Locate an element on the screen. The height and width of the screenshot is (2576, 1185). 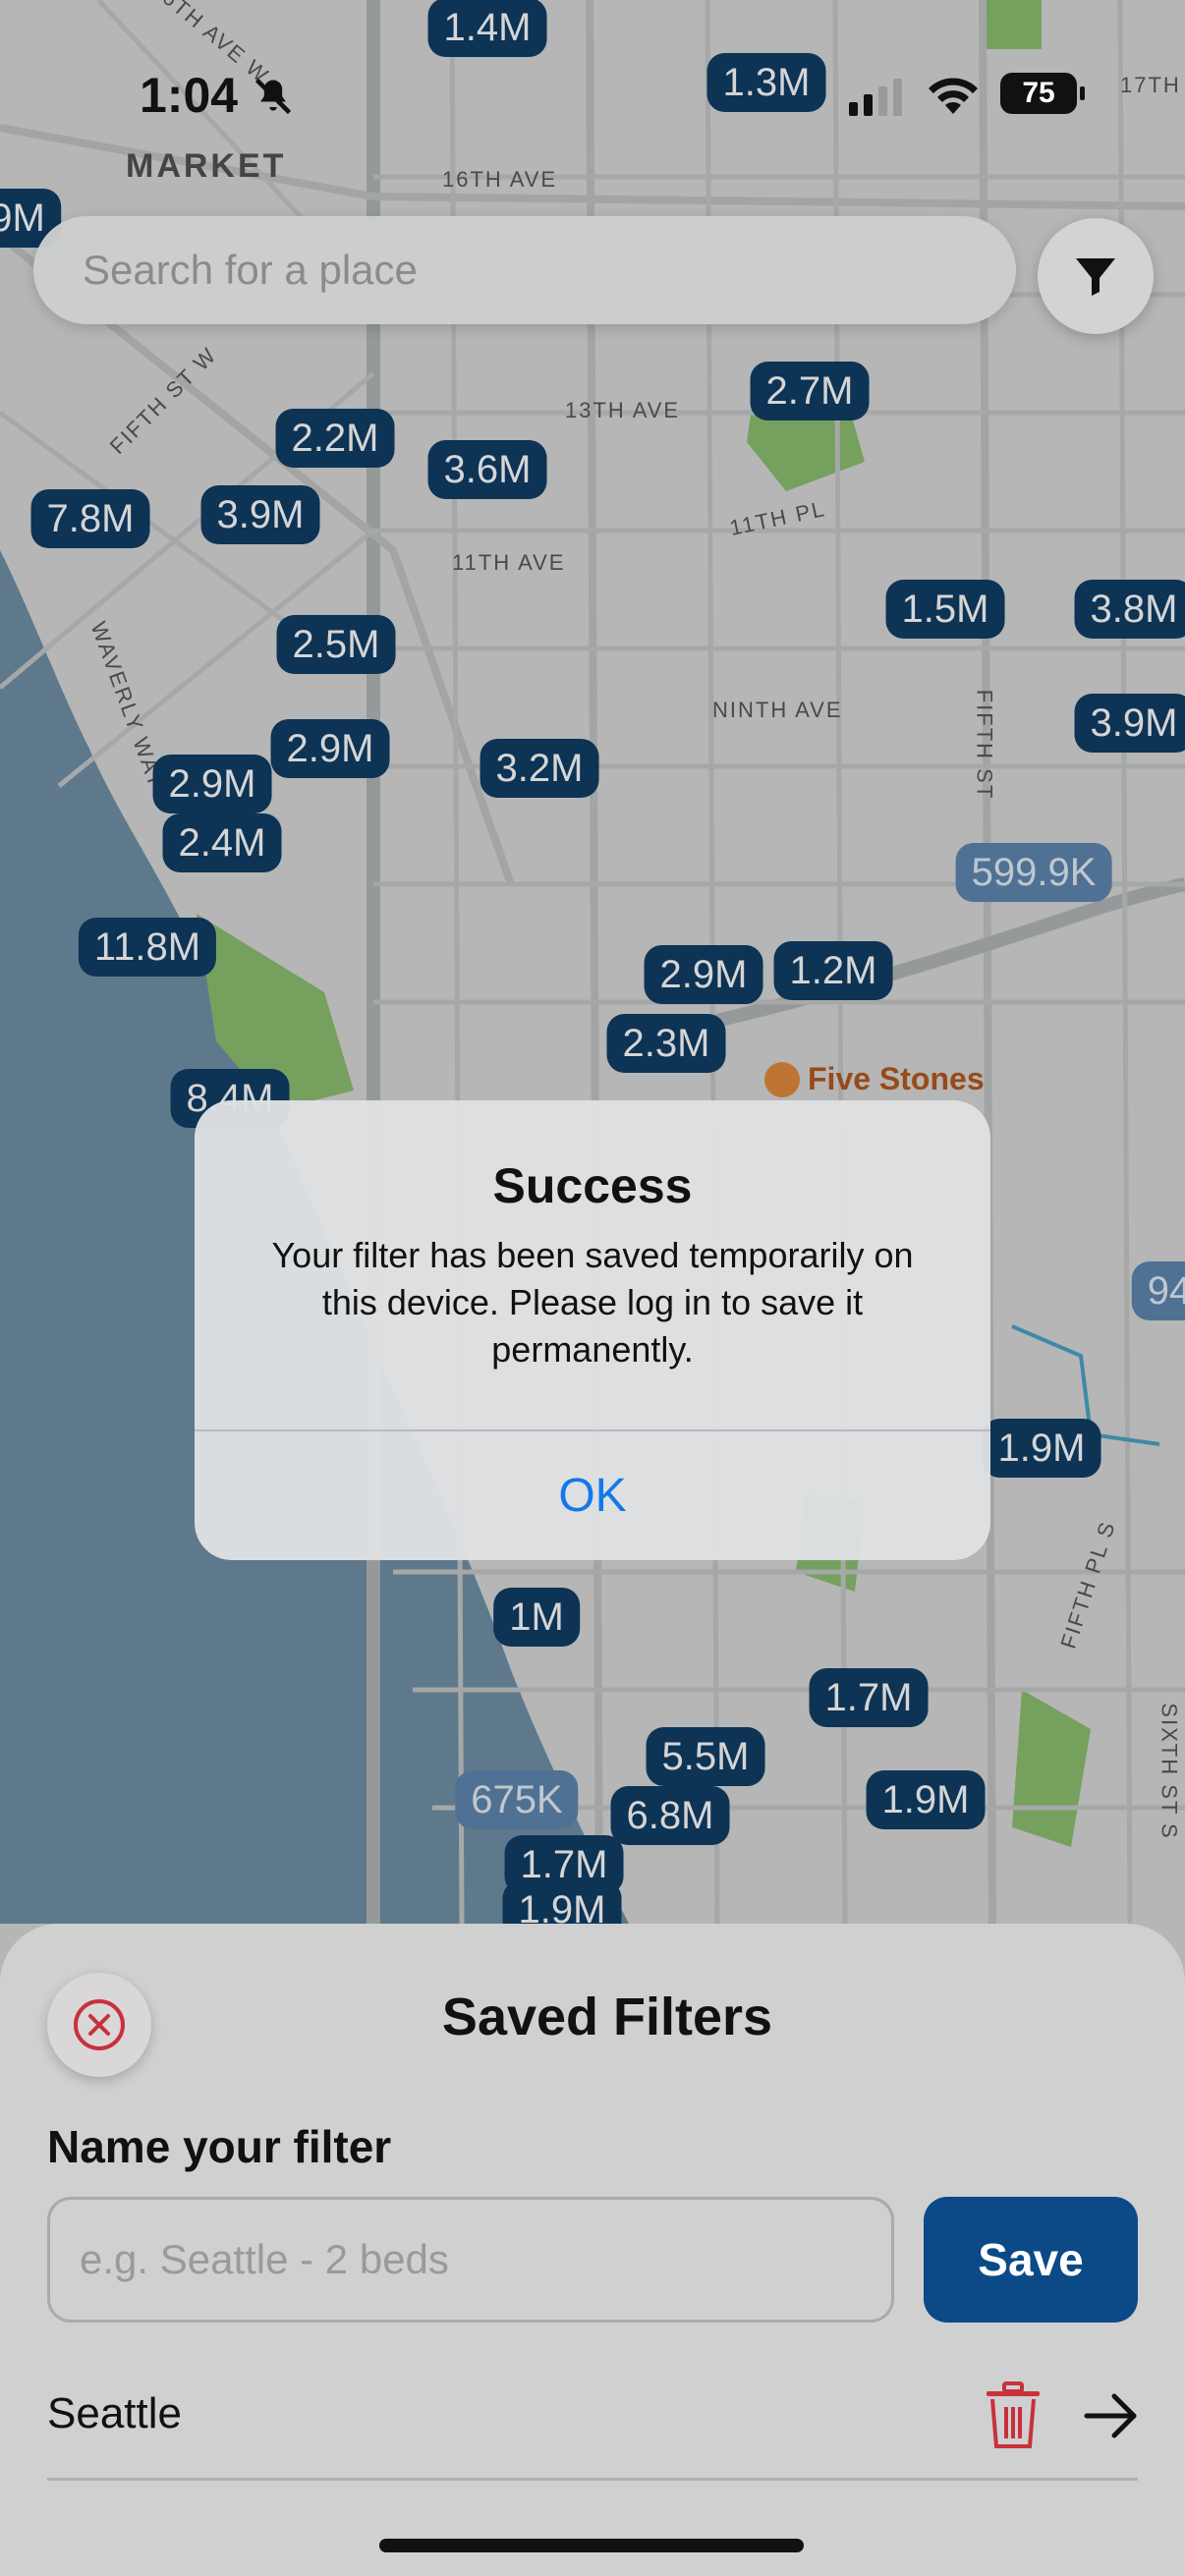
search-bar is located at coordinates (525, 270).